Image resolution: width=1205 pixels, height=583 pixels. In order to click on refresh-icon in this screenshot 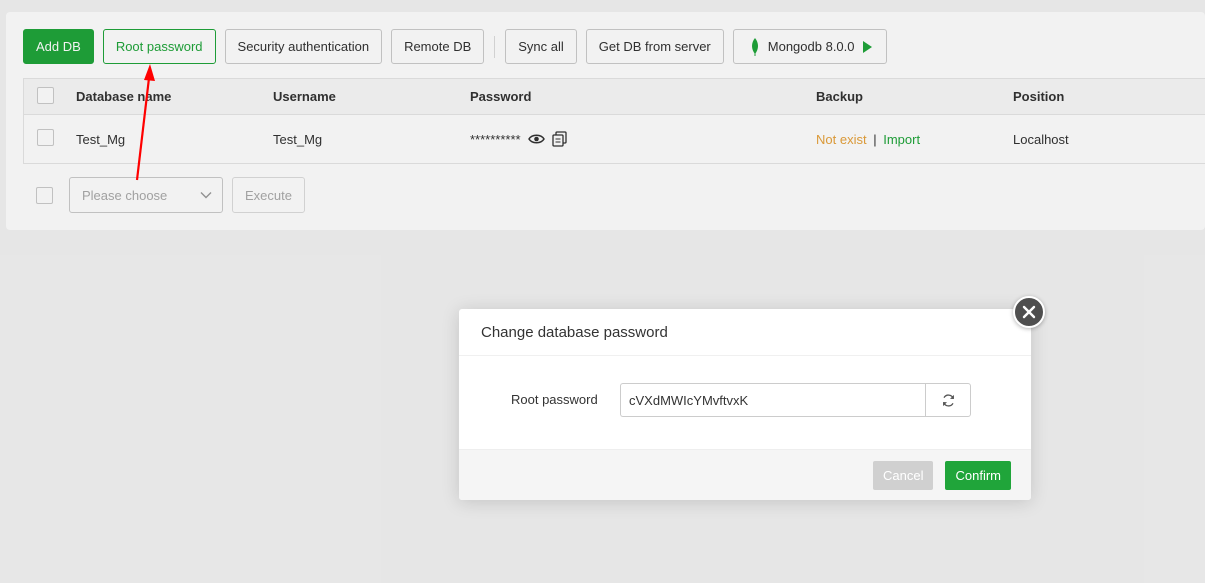, I will do `click(948, 400)`.